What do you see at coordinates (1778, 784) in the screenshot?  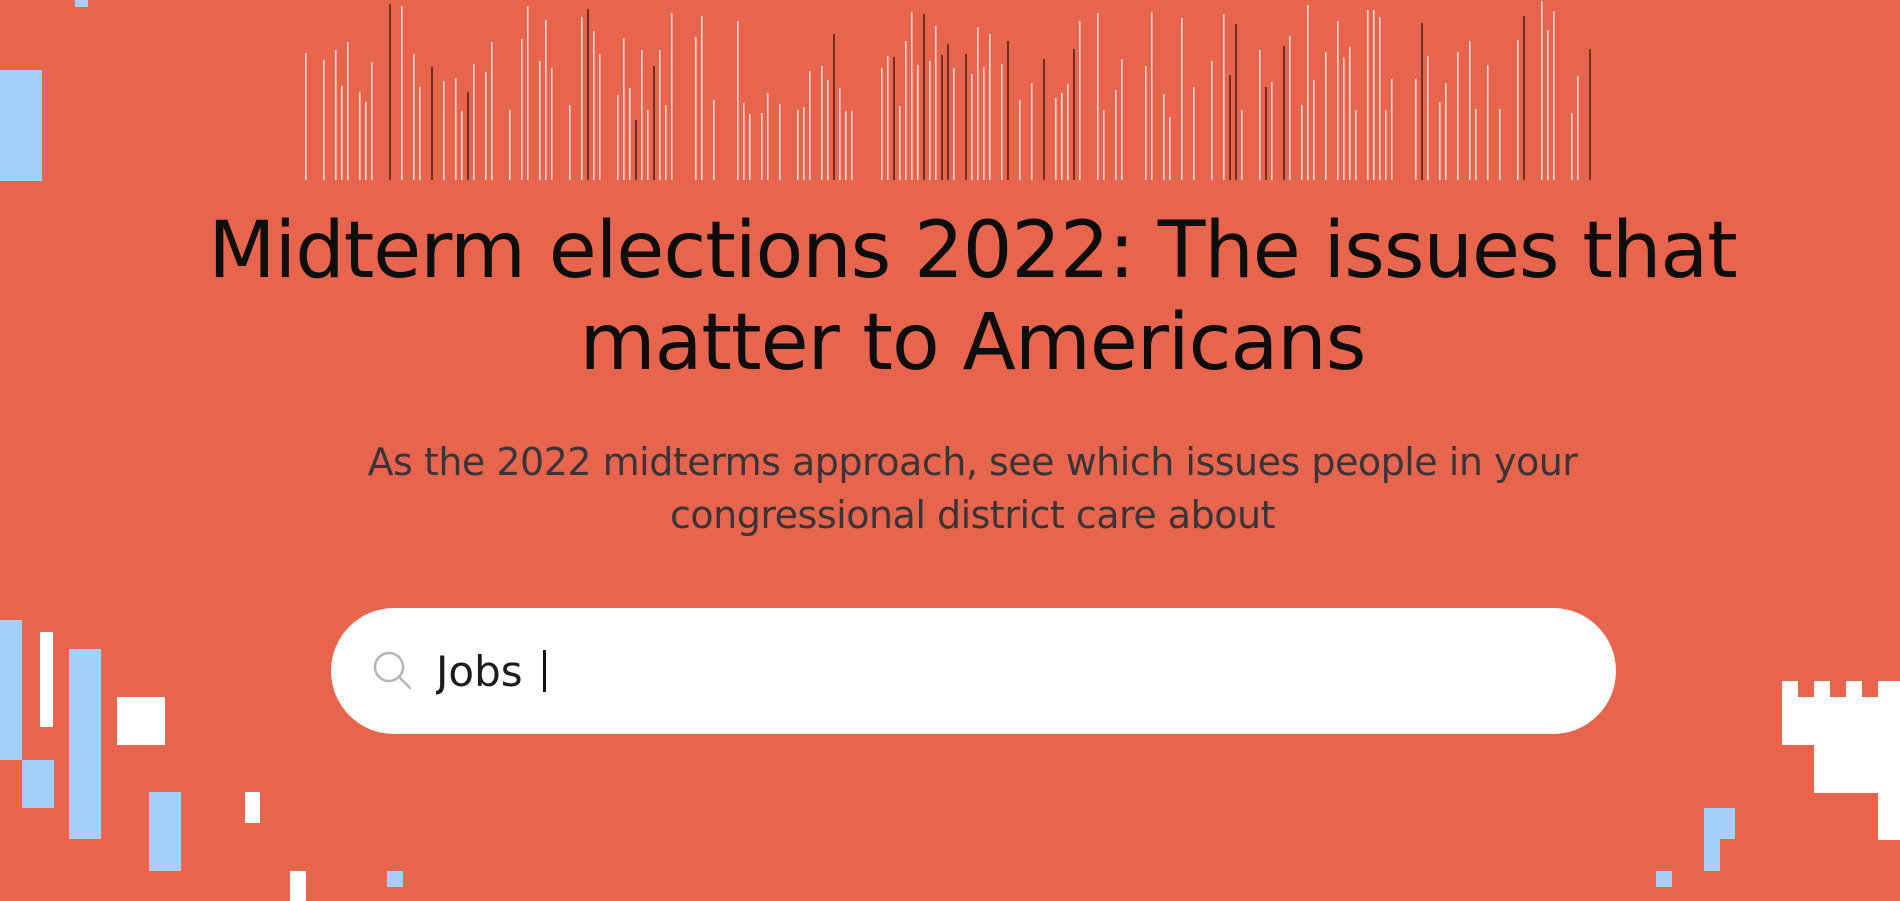 I see `right-decoration` at bounding box center [1778, 784].